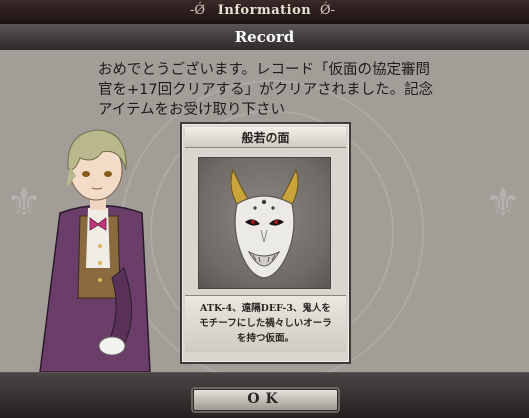 The width and height of the screenshot is (529, 418). I want to click on footer-bar: OK, so click(264, 395).